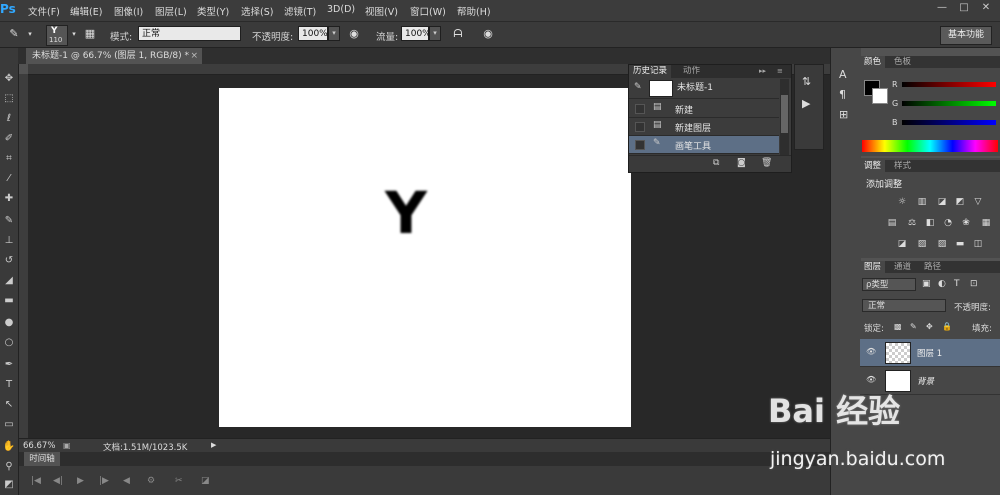 The height and width of the screenshot is (495, 1000). Describe the element at coordinates (381, 11) in the screenshot. I see `menu-view: 视图(V)` at that location.